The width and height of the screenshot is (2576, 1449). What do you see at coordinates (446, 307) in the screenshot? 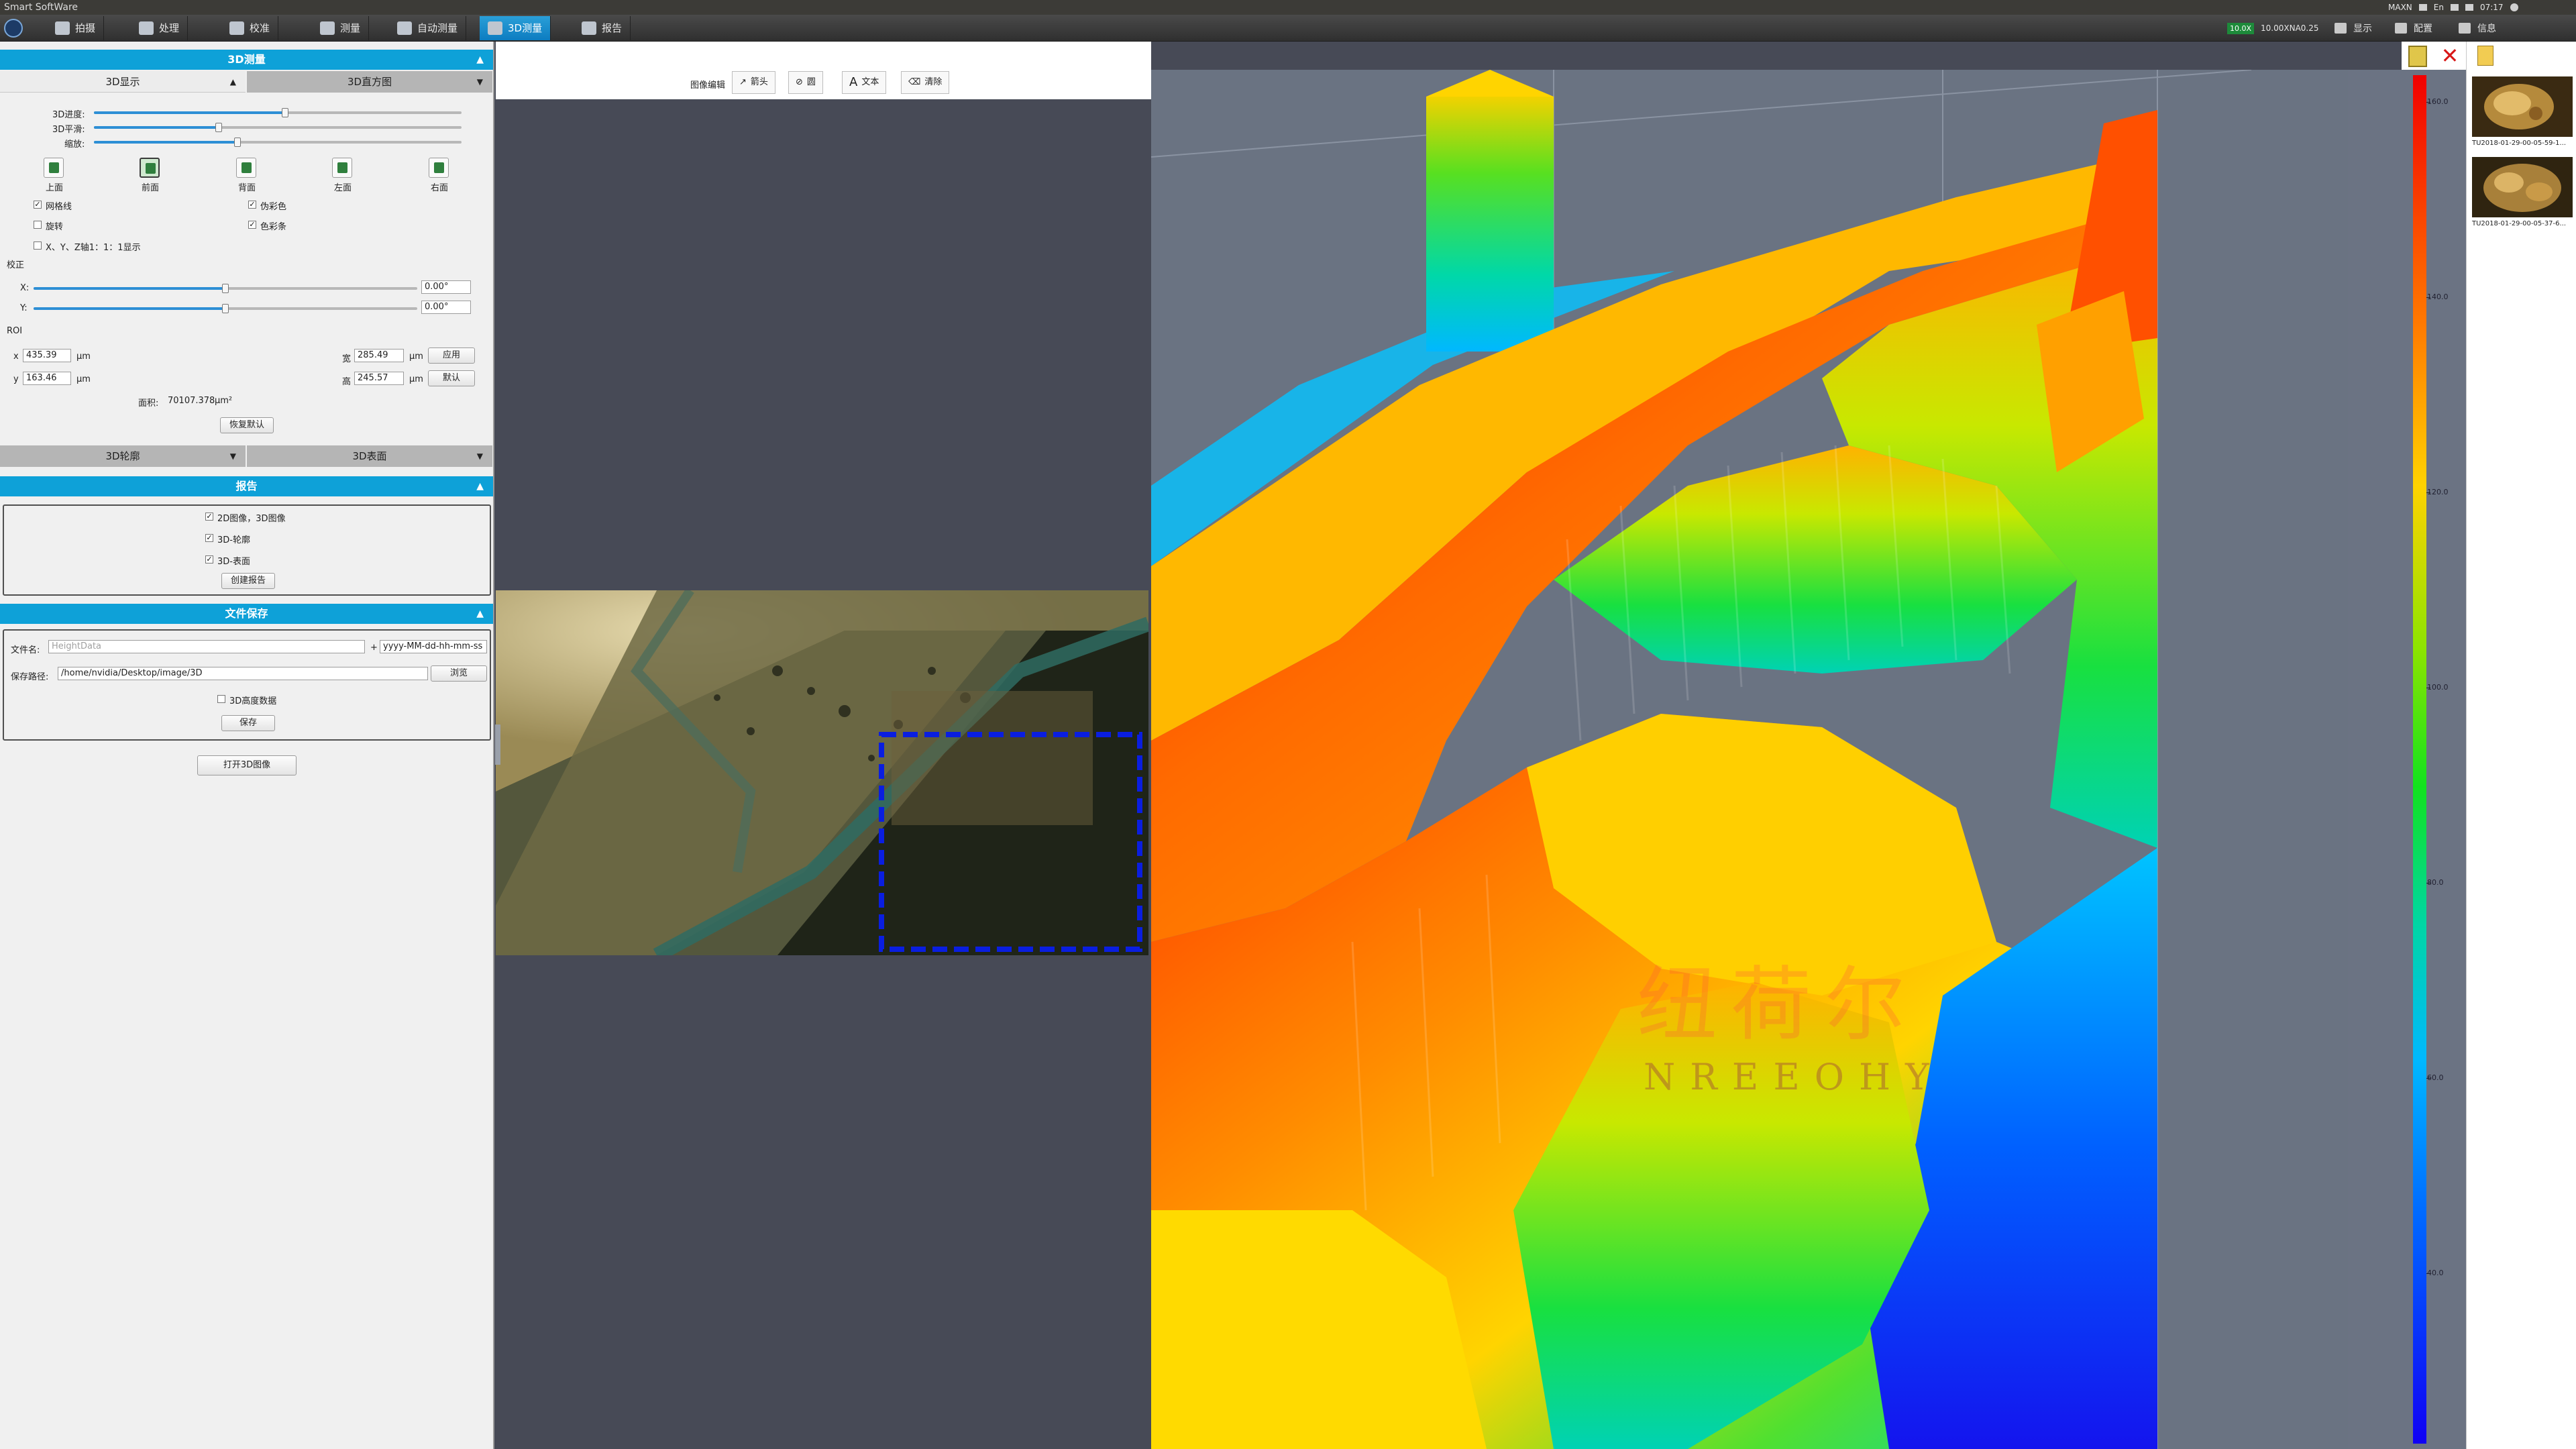
I see `correction-y-field: 0.00°` at bounding box center [446, 307].